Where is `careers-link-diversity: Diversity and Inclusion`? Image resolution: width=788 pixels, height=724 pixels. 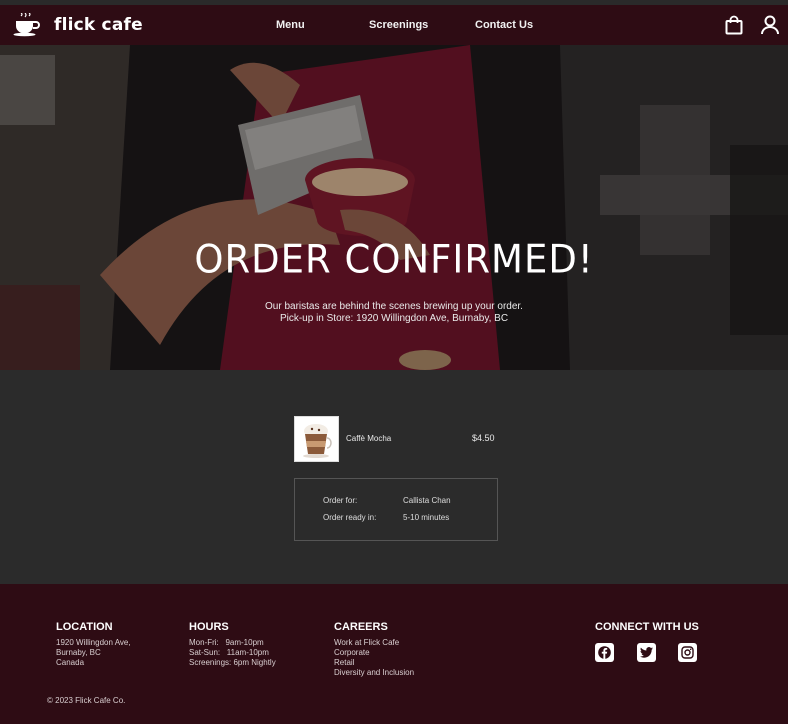
careers-link-diversity: Diversity and Inclusion is located at coordinates (374, 673).